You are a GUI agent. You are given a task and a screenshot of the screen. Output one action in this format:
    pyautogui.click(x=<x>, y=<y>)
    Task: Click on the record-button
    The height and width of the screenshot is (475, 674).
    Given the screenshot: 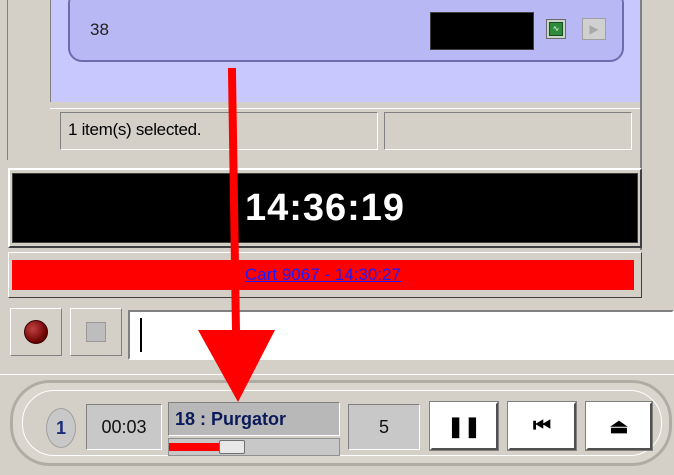 What is the action you would take?
    pyautogui.click(x=36, y=332)
    